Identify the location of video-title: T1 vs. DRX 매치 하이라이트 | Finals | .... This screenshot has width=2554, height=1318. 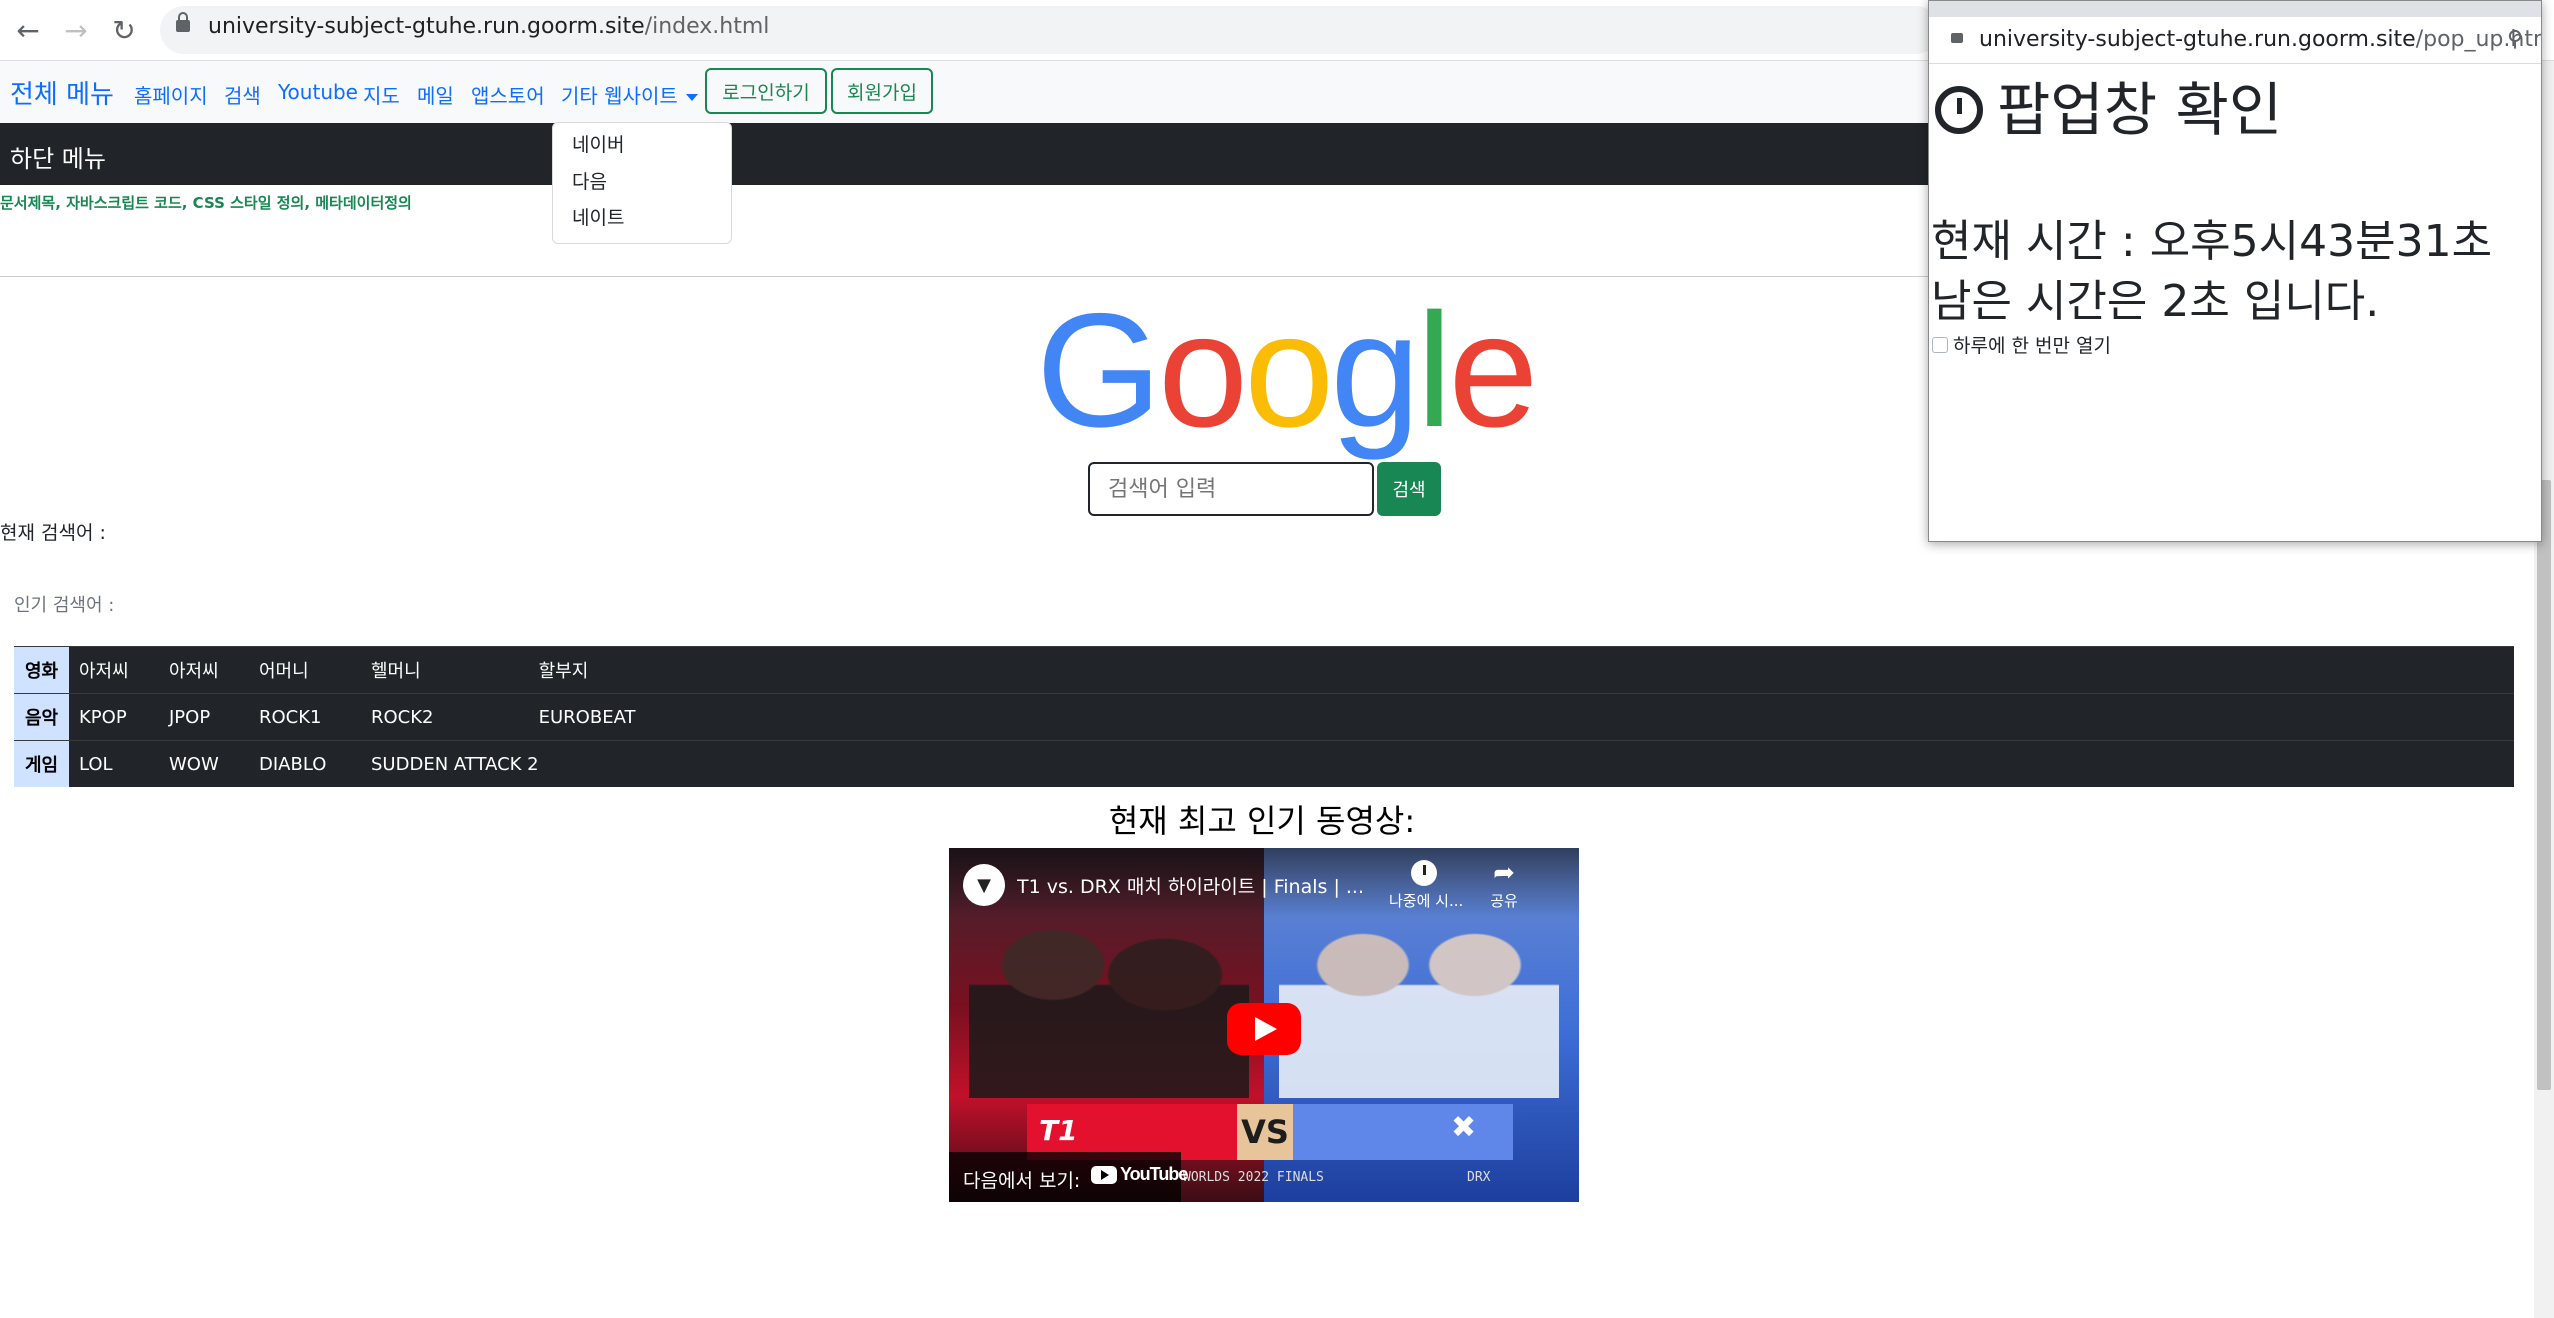
(1197, 885).